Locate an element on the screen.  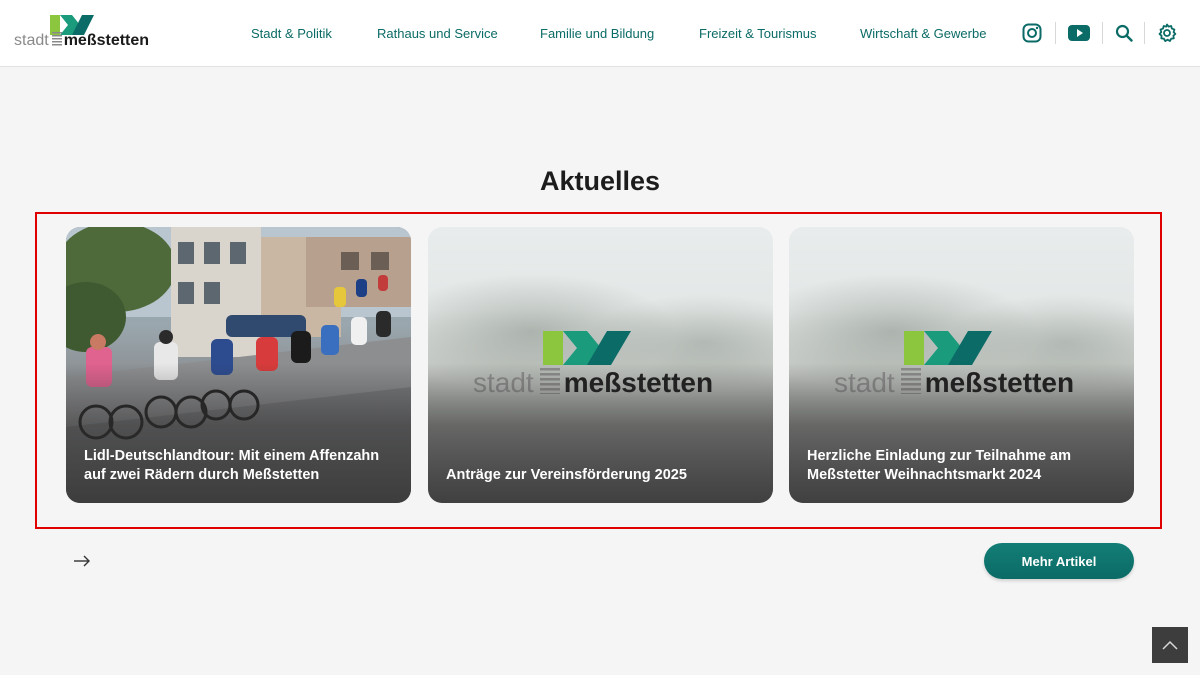
chevron-up-icon is located at coordinates (1170, 645).